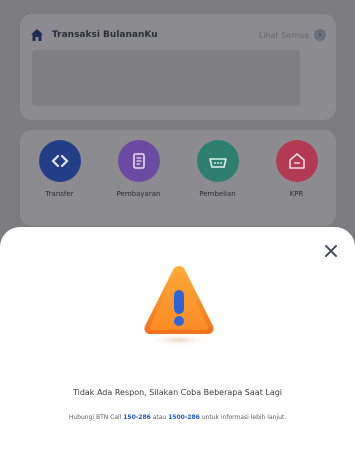 The height and width of the screenshot is (473, 355). I want to click on call-center-number-alt: 1500-286, so click(184, 417).